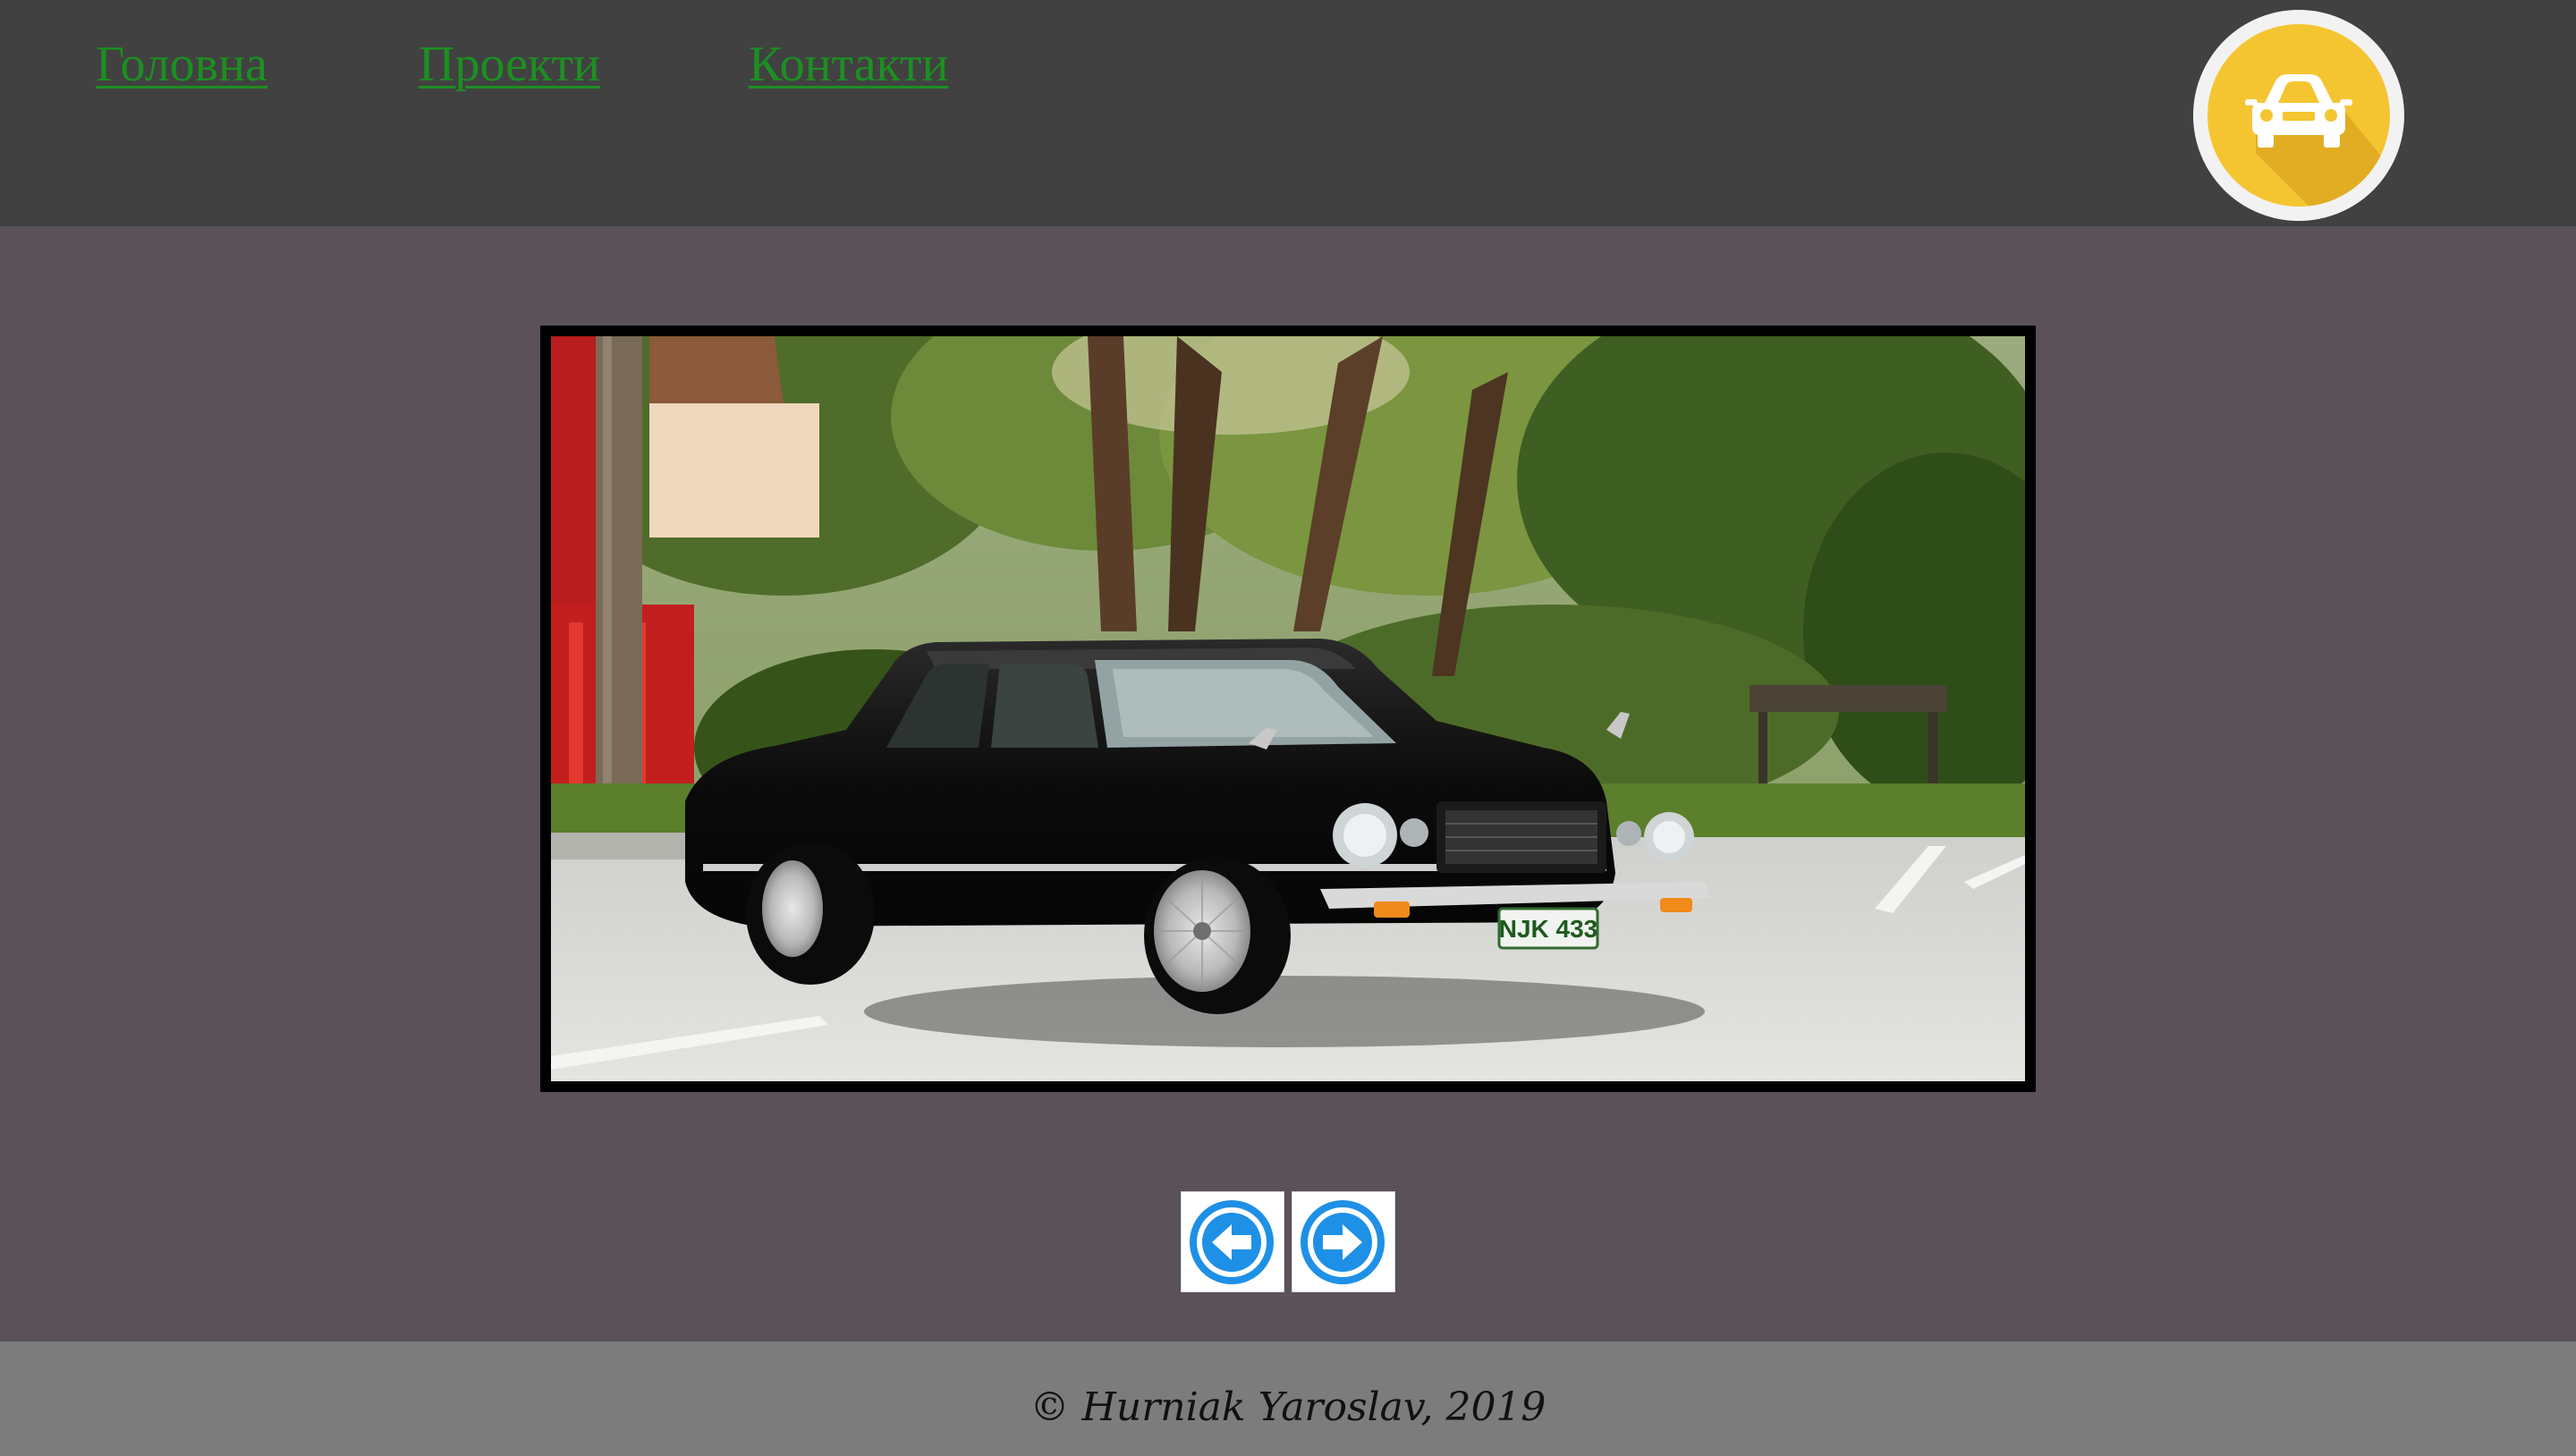  I want to click on site-footer: © Hurniak Yaroslav, 2019, so click(1288, 1399).